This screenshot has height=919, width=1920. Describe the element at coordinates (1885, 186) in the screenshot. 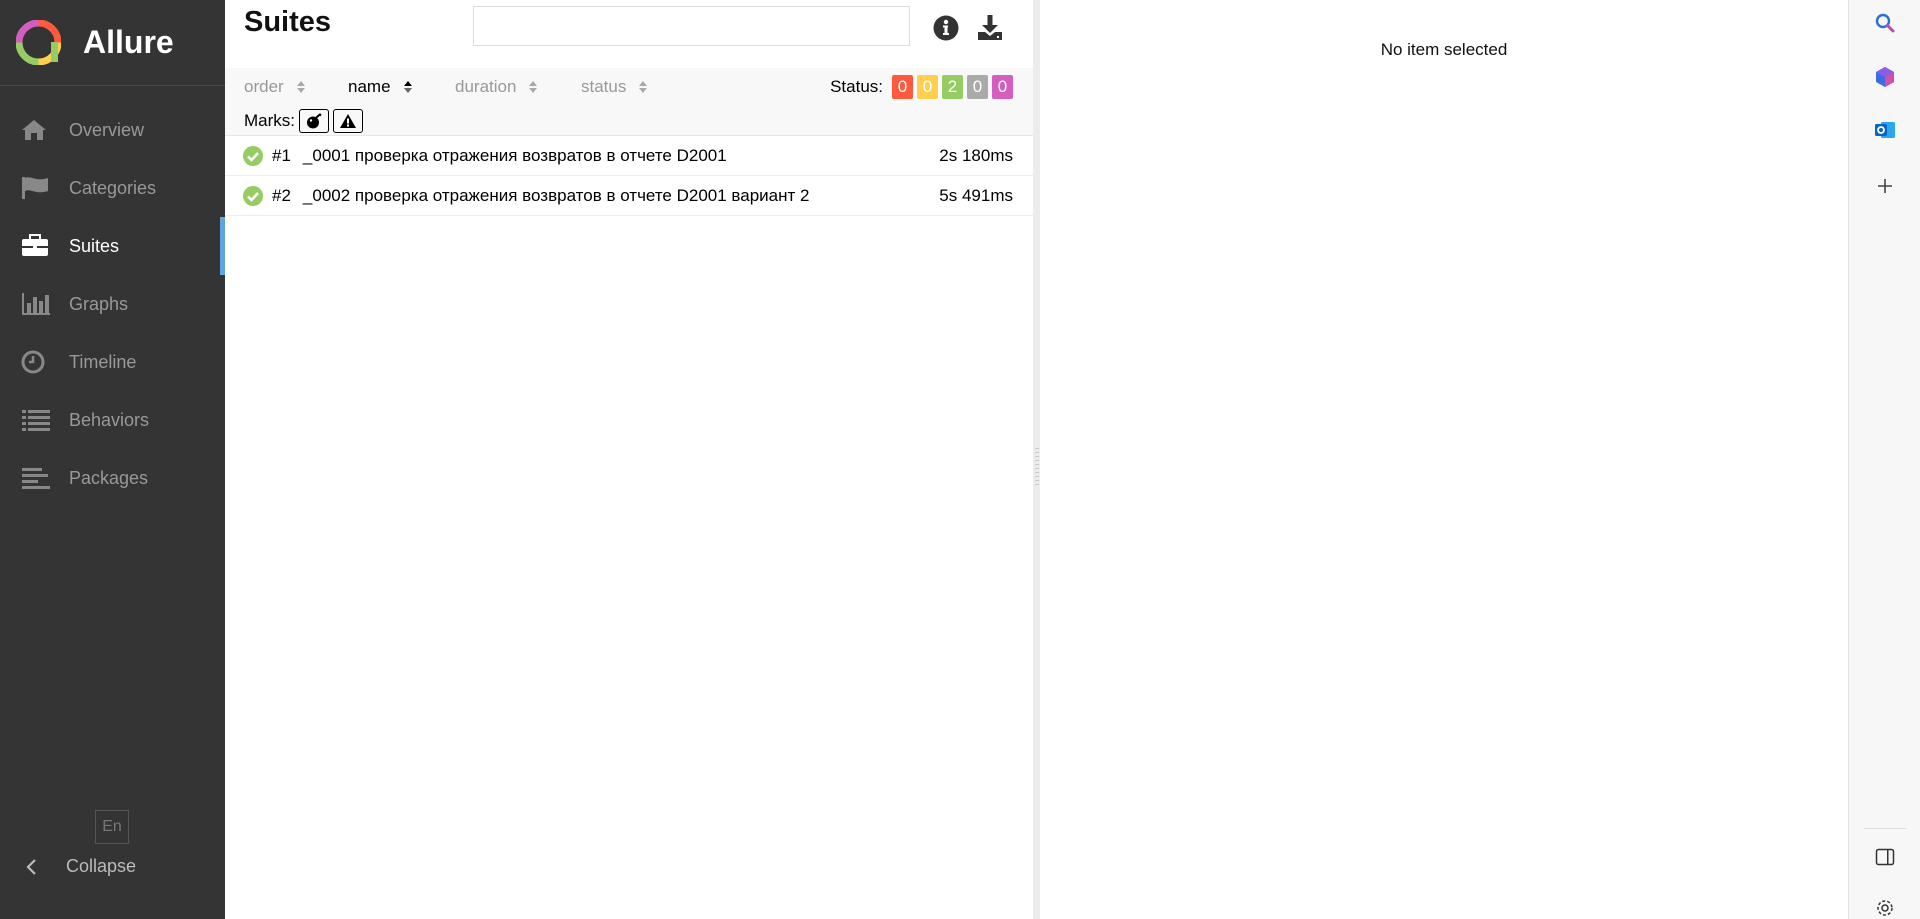

I see `add-icon` at that location.